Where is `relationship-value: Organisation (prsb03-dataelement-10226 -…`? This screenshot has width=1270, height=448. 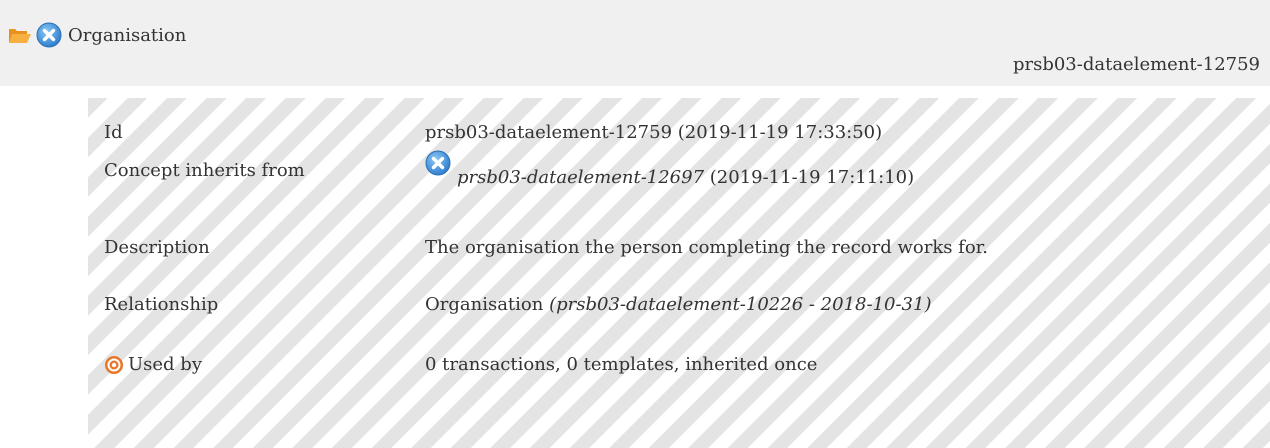 relationship-value: Organisation (prsb03-dataelement-10226 -… is located at coordinates (678, 304).